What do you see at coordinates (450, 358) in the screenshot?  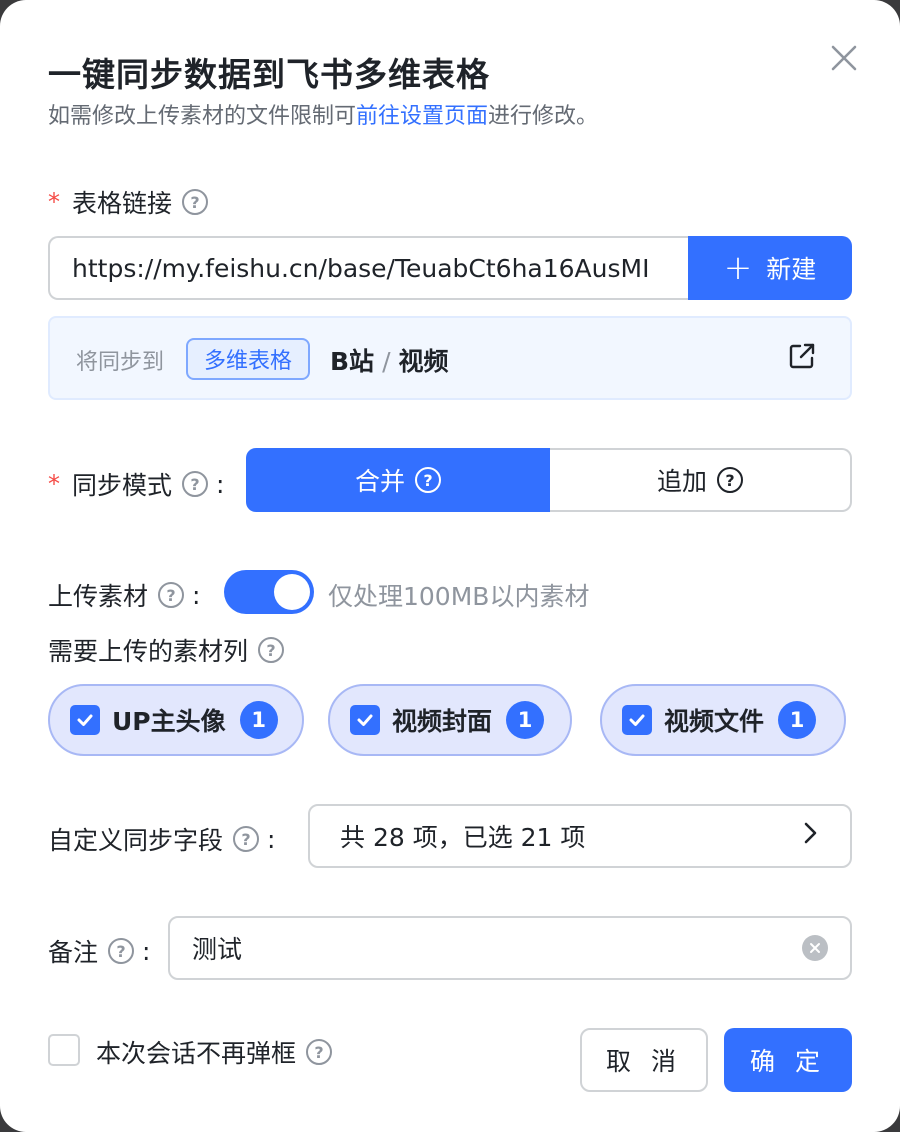 I see `sync-target-box` at bounding box center [450, 358].